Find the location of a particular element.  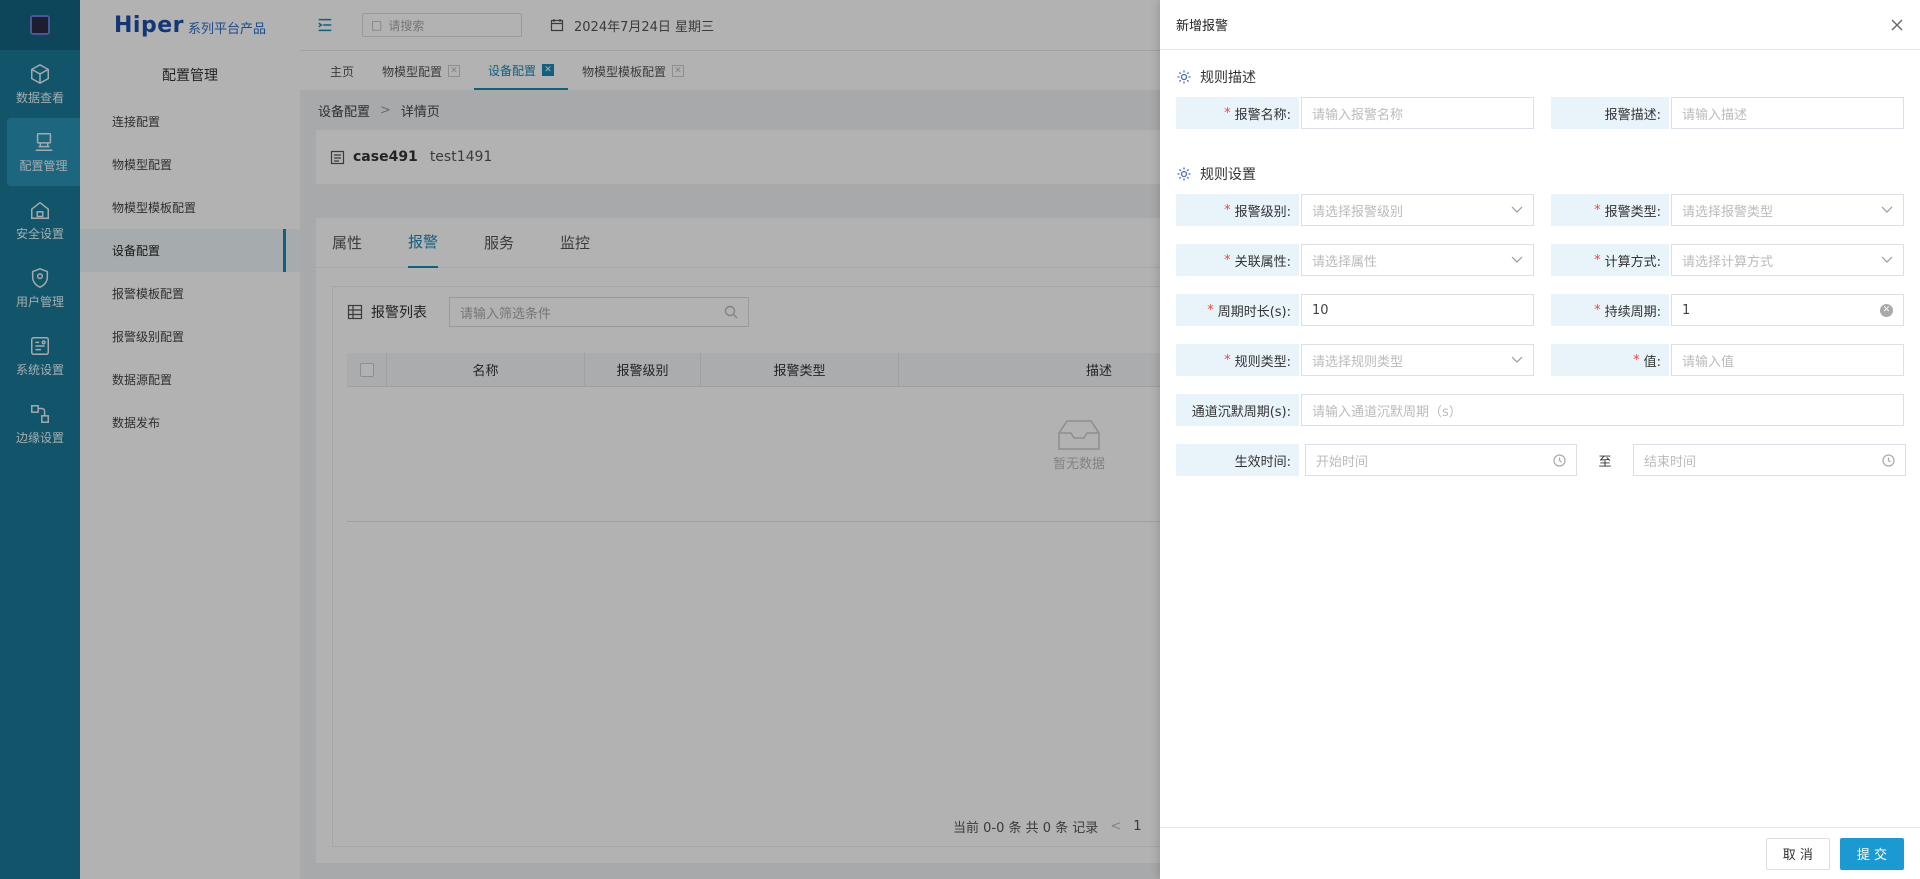

section-rule-desc: 规则描述 is located at coordinates (1208, 77).